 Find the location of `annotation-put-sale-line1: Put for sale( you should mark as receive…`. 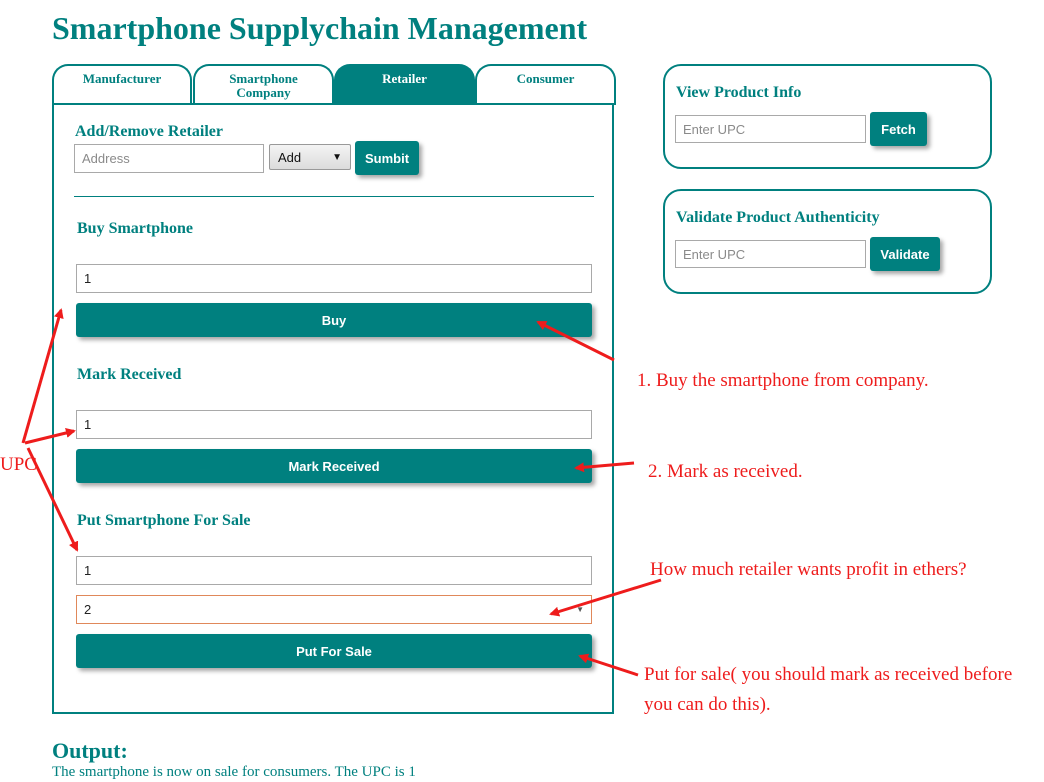

annotation-put-sale-line1: Put for sale( you should mark as receive… is located at coordinates (828, 674).